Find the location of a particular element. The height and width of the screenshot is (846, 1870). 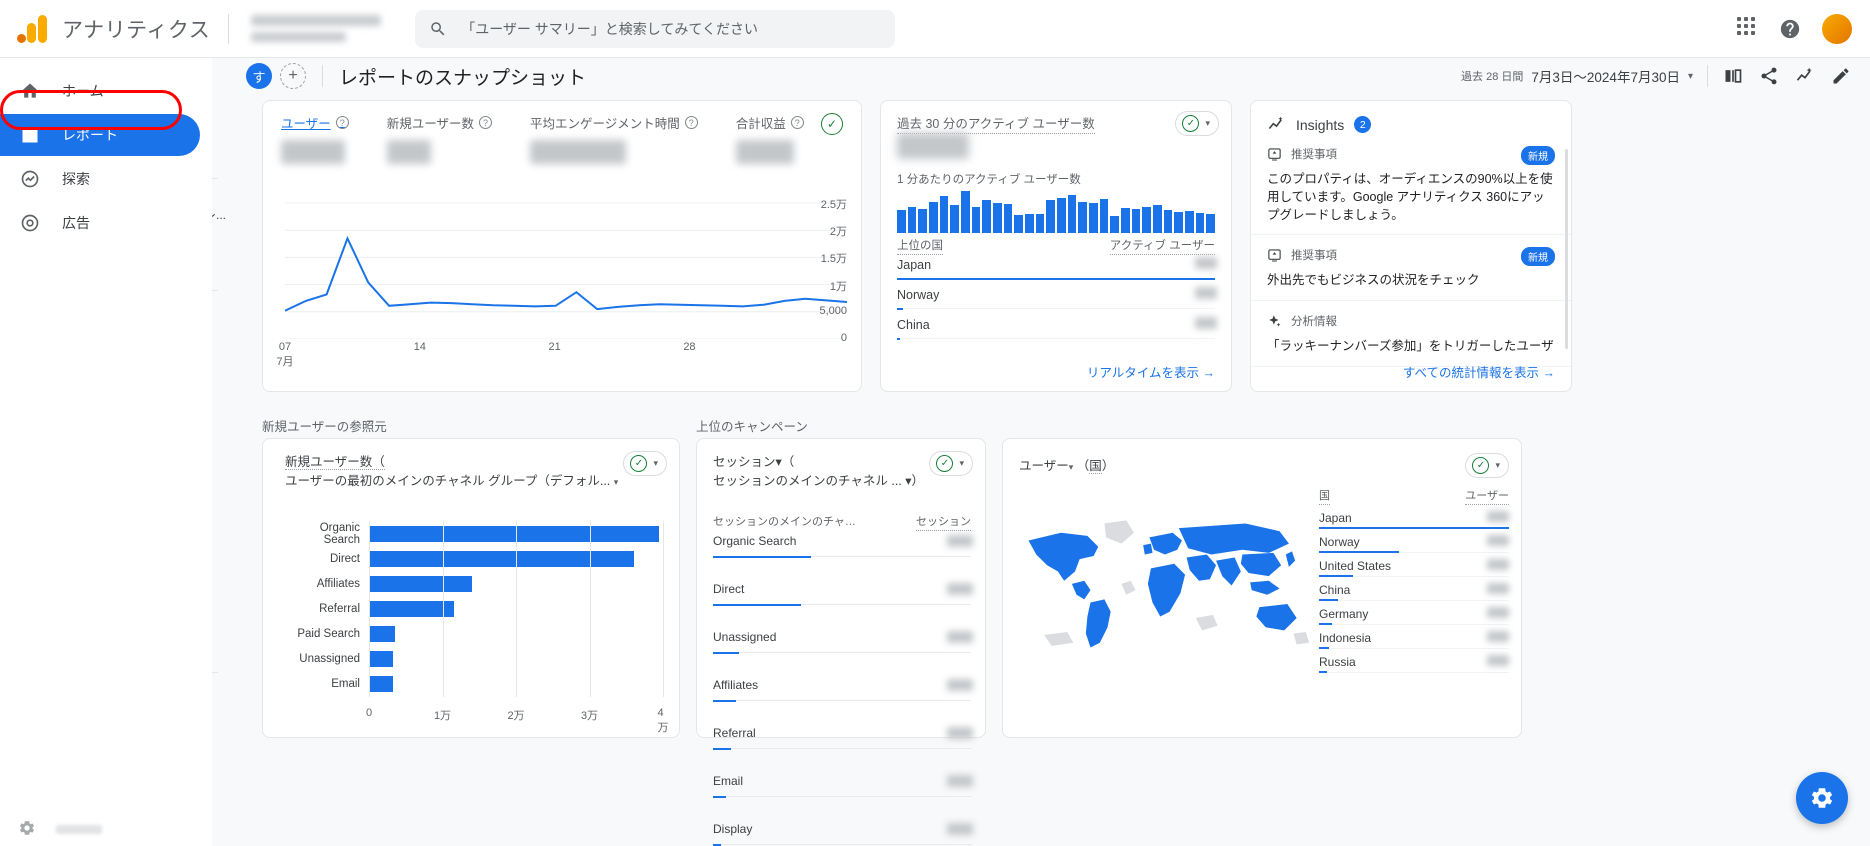

metric-total-revenue: 合計収益 ? is located at coordinates (769, 138).